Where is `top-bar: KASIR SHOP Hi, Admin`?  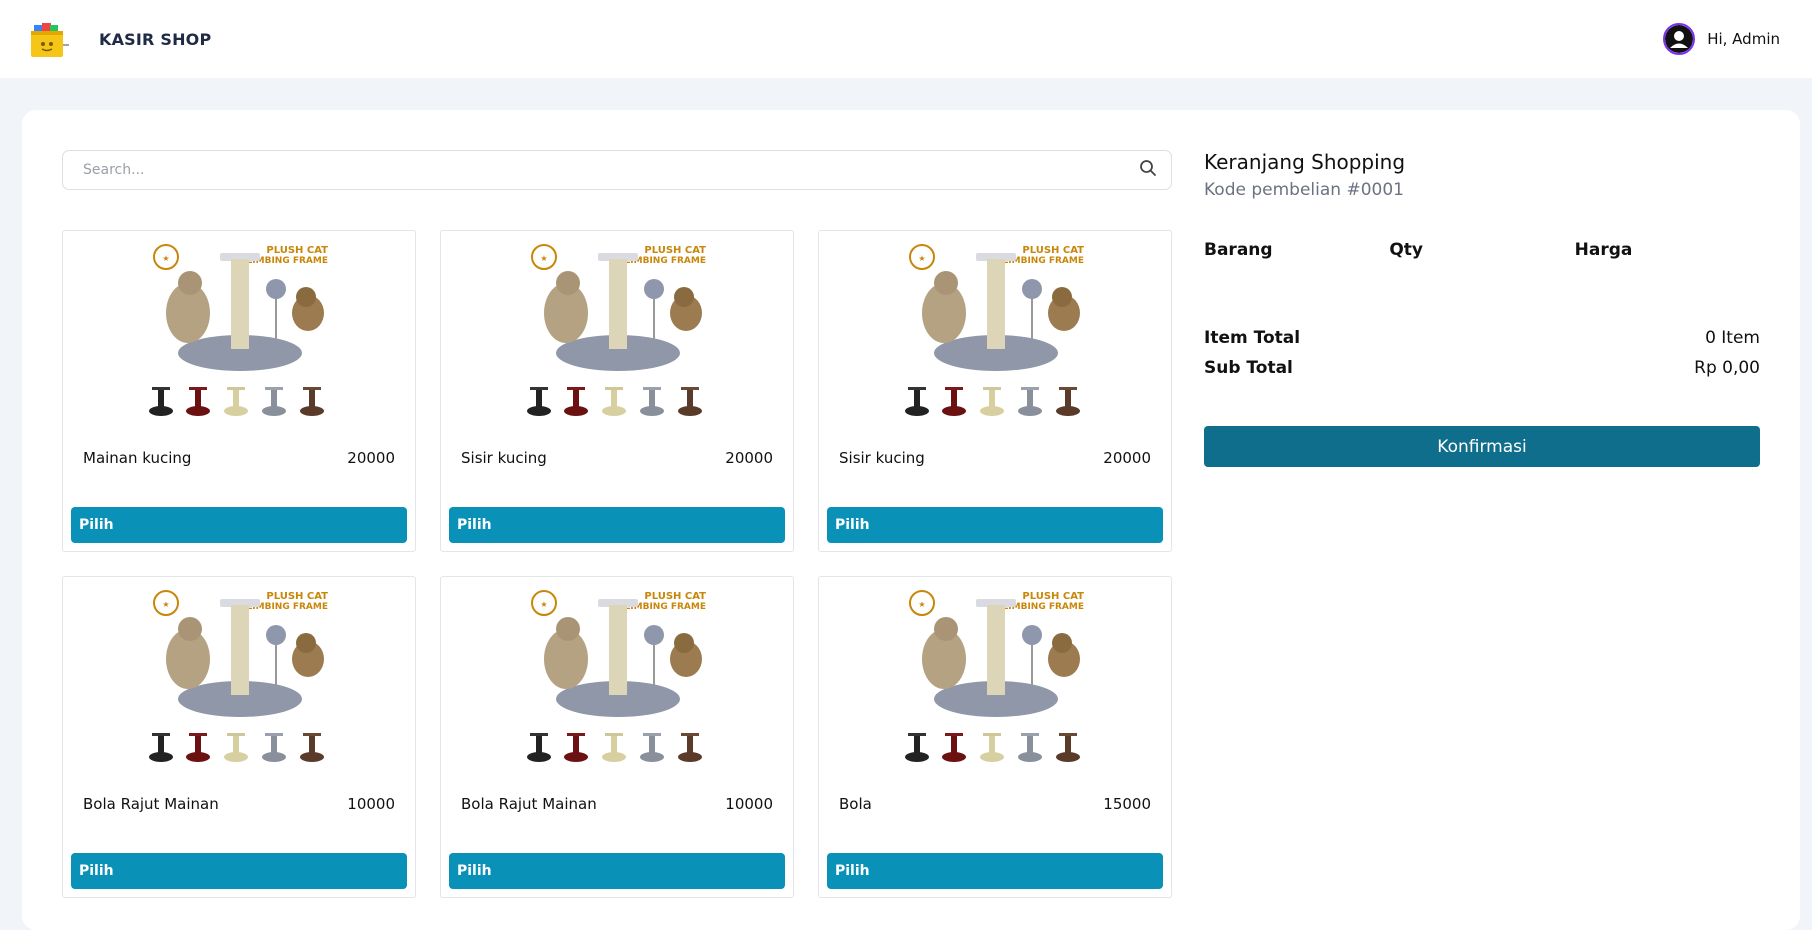
top-bar: KASIR SHOP Hi, Admin is located at coordinates (906, 39).